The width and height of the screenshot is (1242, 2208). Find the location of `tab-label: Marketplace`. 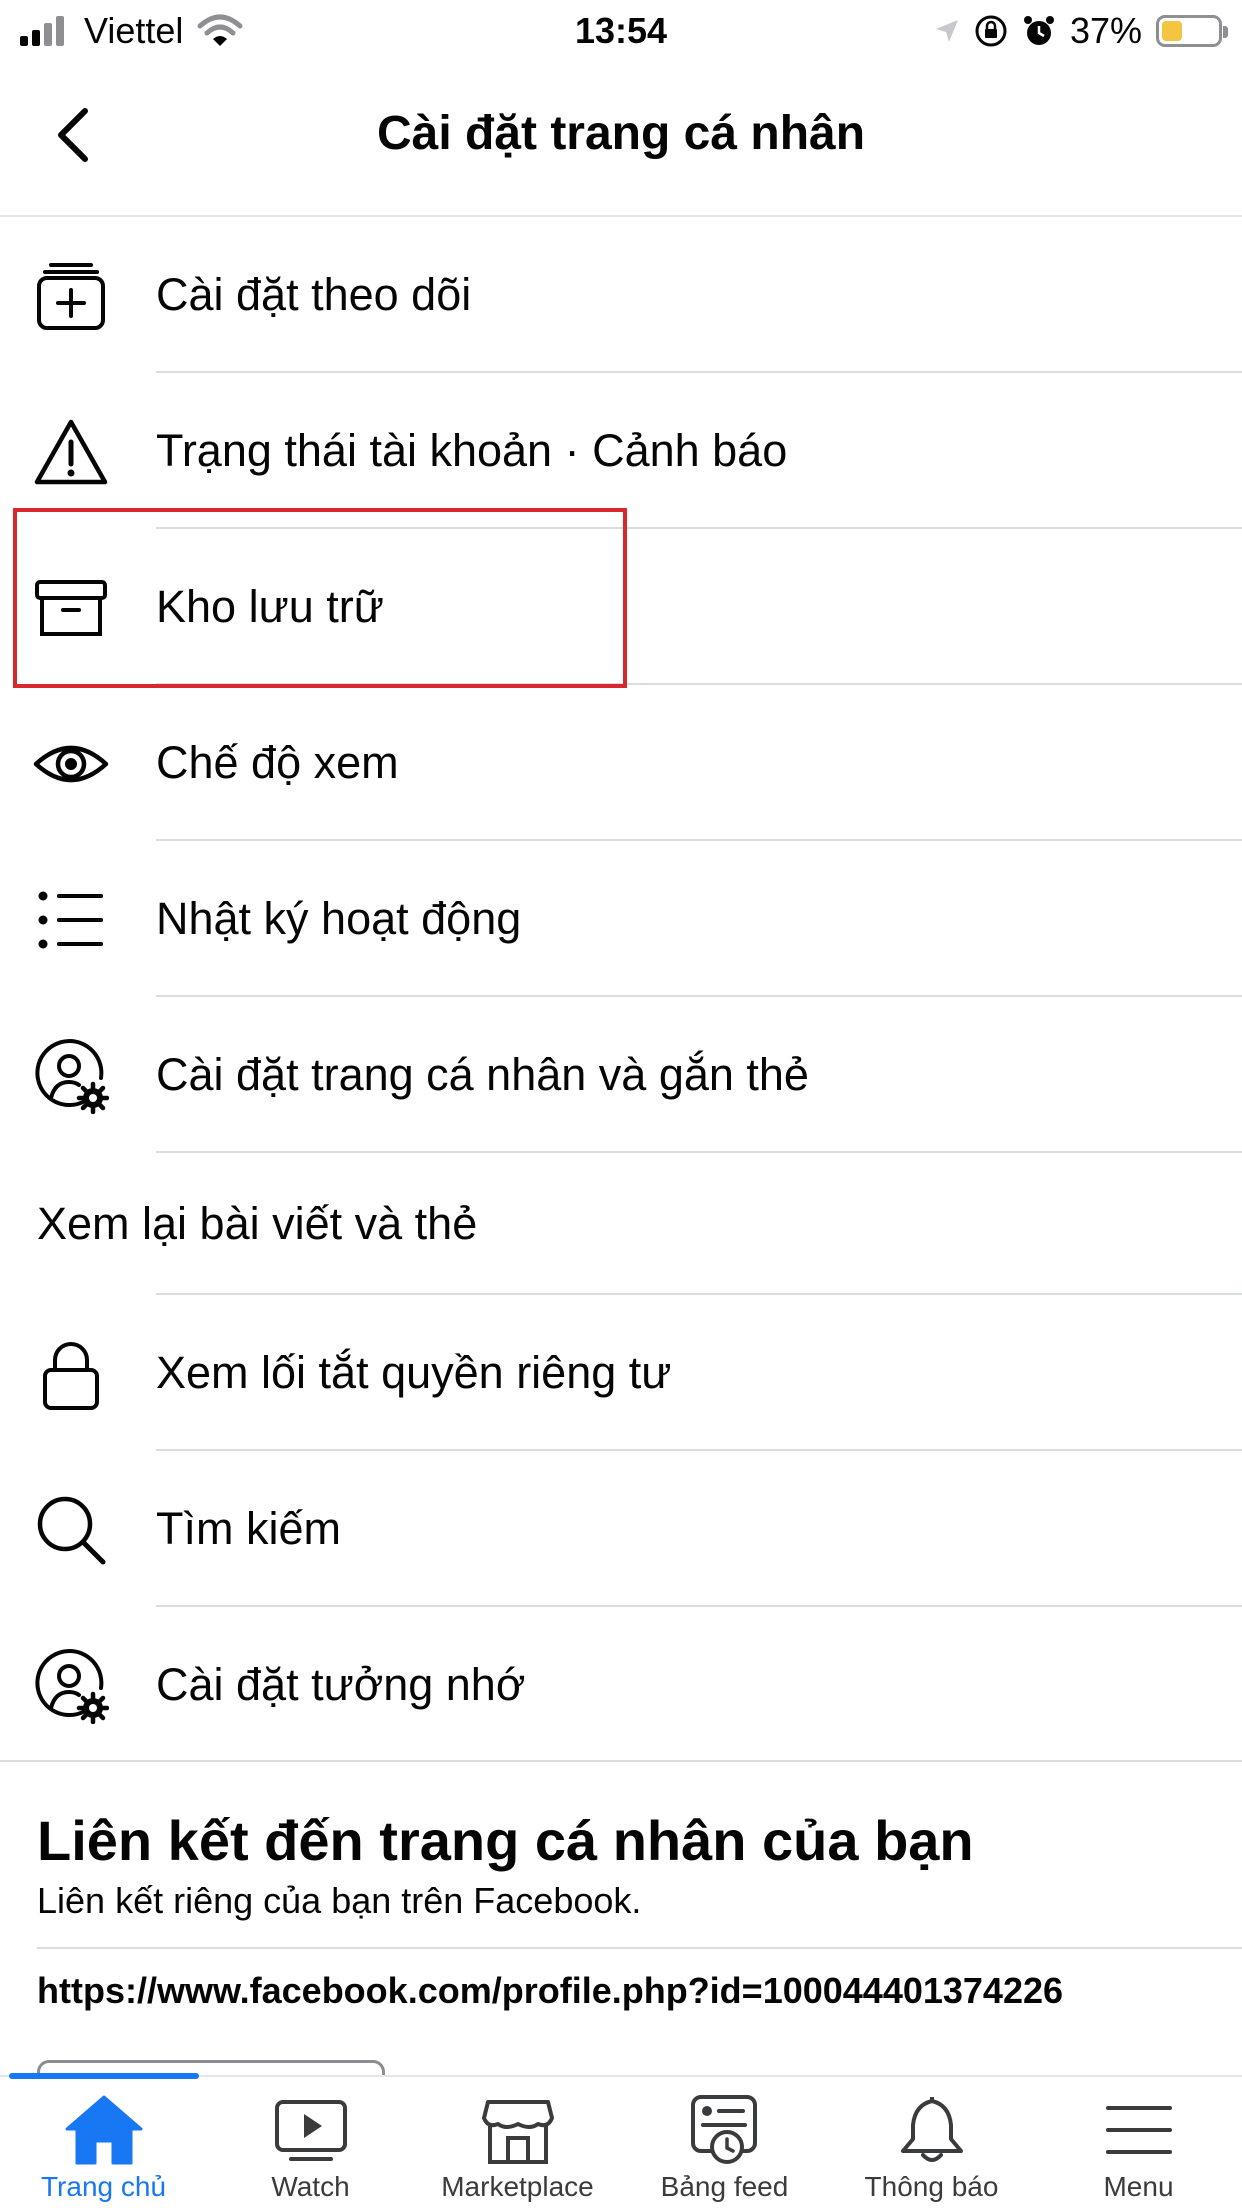

tab-label: Marketplace is located at coordinates (517, 2186).